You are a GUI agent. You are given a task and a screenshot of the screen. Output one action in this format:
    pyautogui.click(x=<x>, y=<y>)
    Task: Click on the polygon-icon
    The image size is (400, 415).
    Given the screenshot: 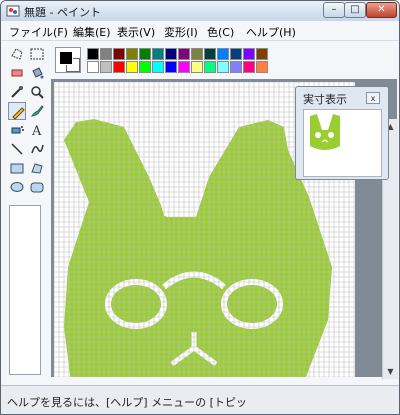 What is the action you would take?
    pyautogui.click(x=37, y=168)
    